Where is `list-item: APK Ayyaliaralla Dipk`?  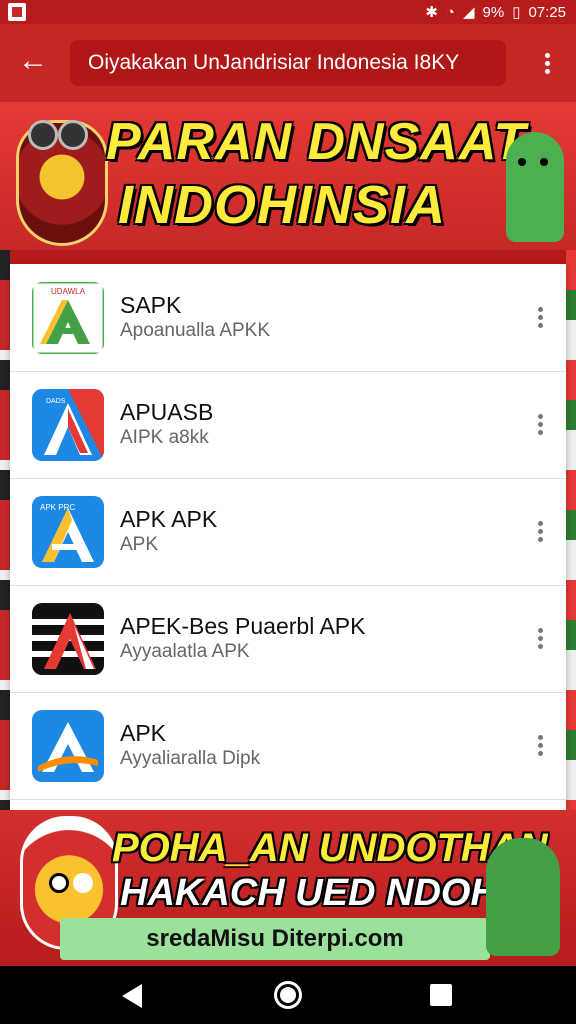 list-item: APK Ayyaliaralla Dipk is located at coordinates (288, 746).